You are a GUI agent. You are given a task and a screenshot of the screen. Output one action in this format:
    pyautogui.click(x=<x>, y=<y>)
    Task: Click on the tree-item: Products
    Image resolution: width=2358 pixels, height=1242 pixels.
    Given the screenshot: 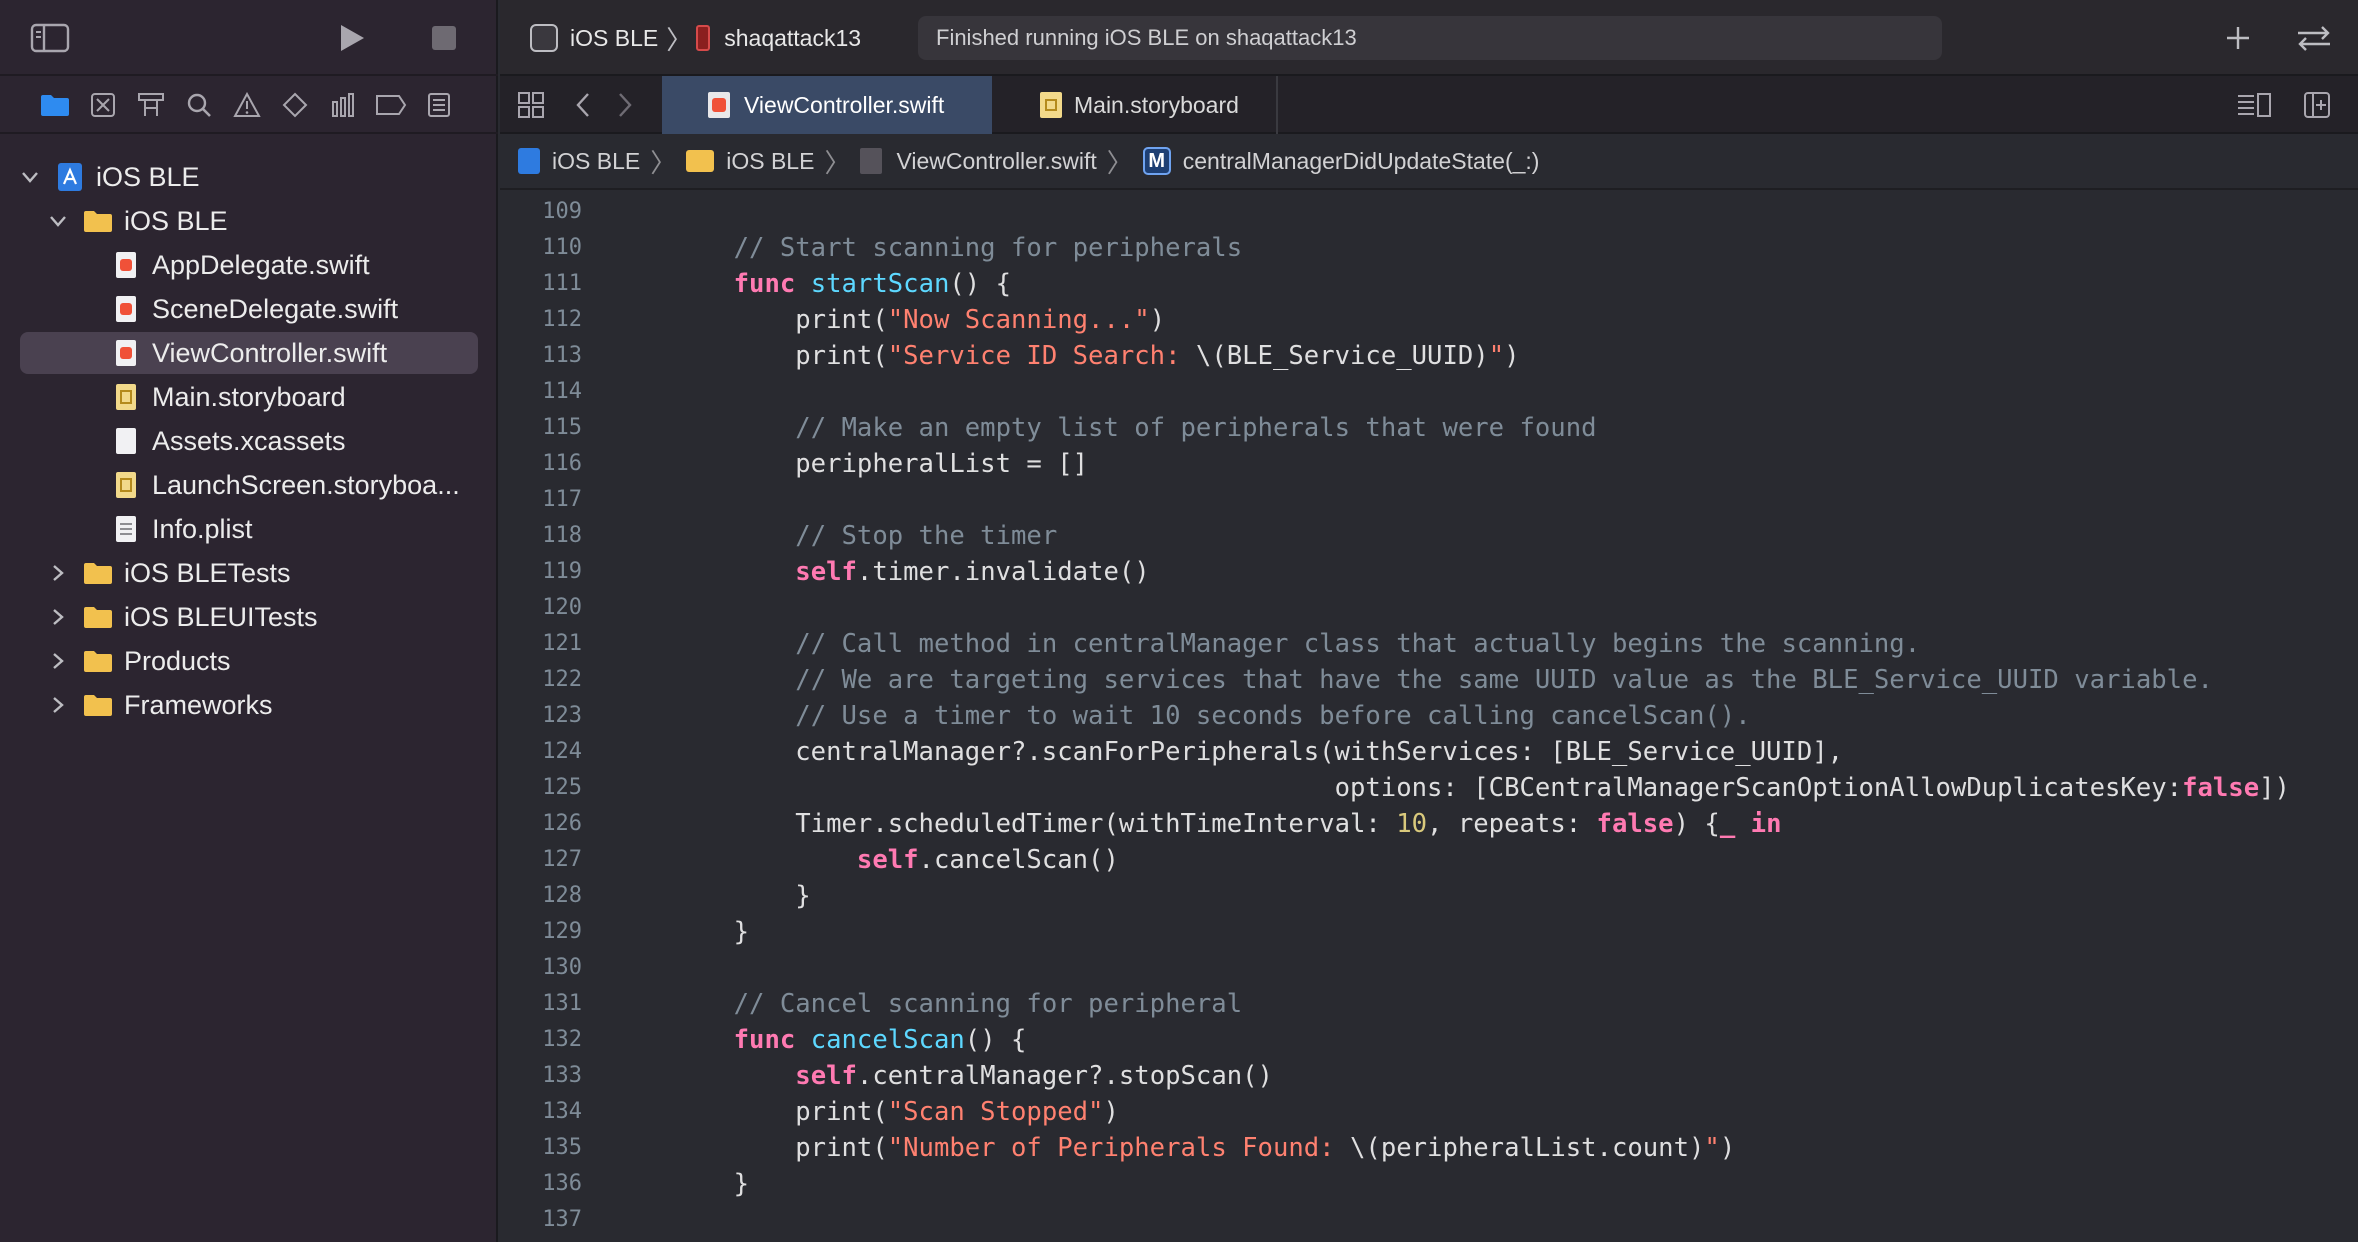 What is the action you would take?
    pyautogui.click(x=249, y=661)
    